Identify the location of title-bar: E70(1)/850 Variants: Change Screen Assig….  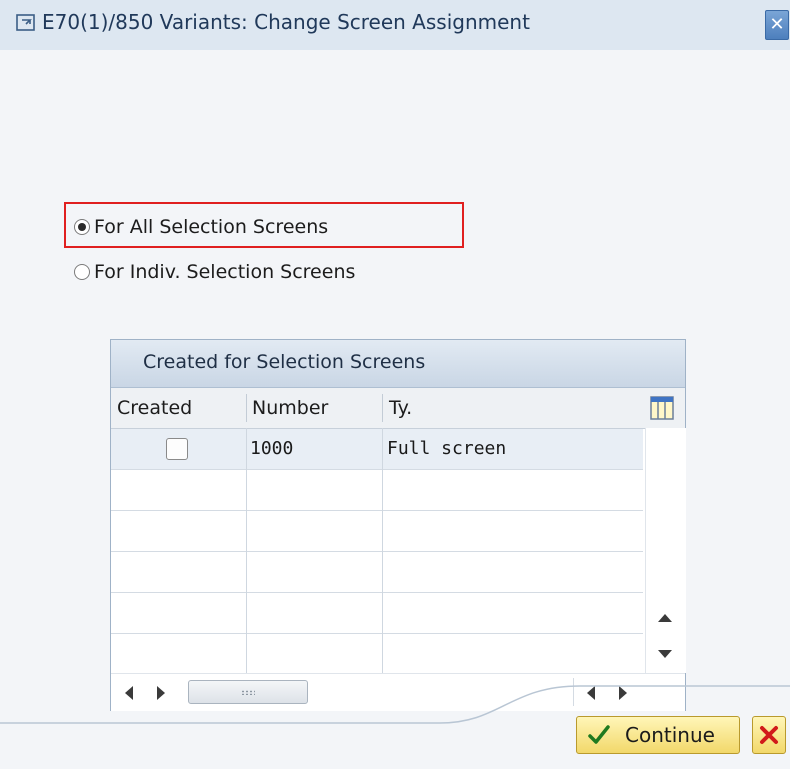
(395, 25).